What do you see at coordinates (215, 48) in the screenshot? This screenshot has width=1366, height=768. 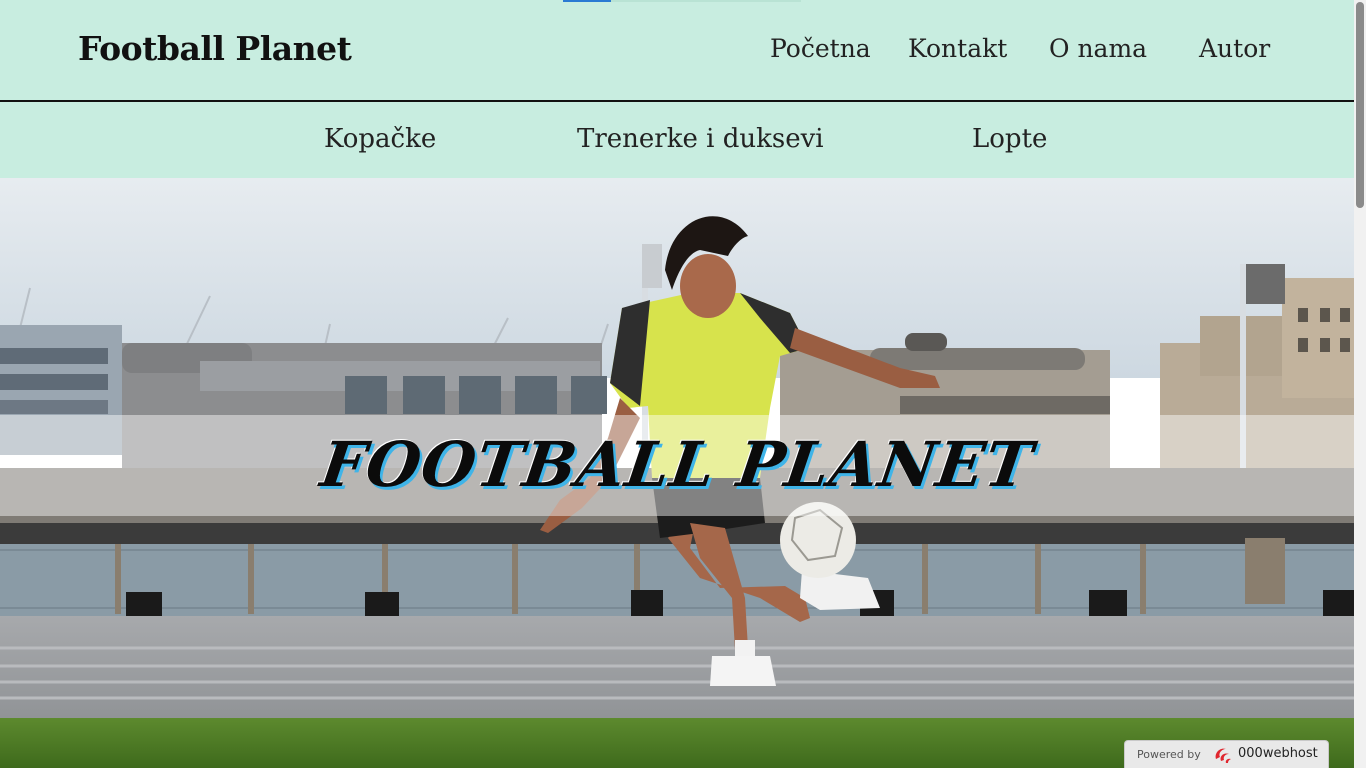 I see `site-brand: Football Planet` at bounding box center [215, 48].